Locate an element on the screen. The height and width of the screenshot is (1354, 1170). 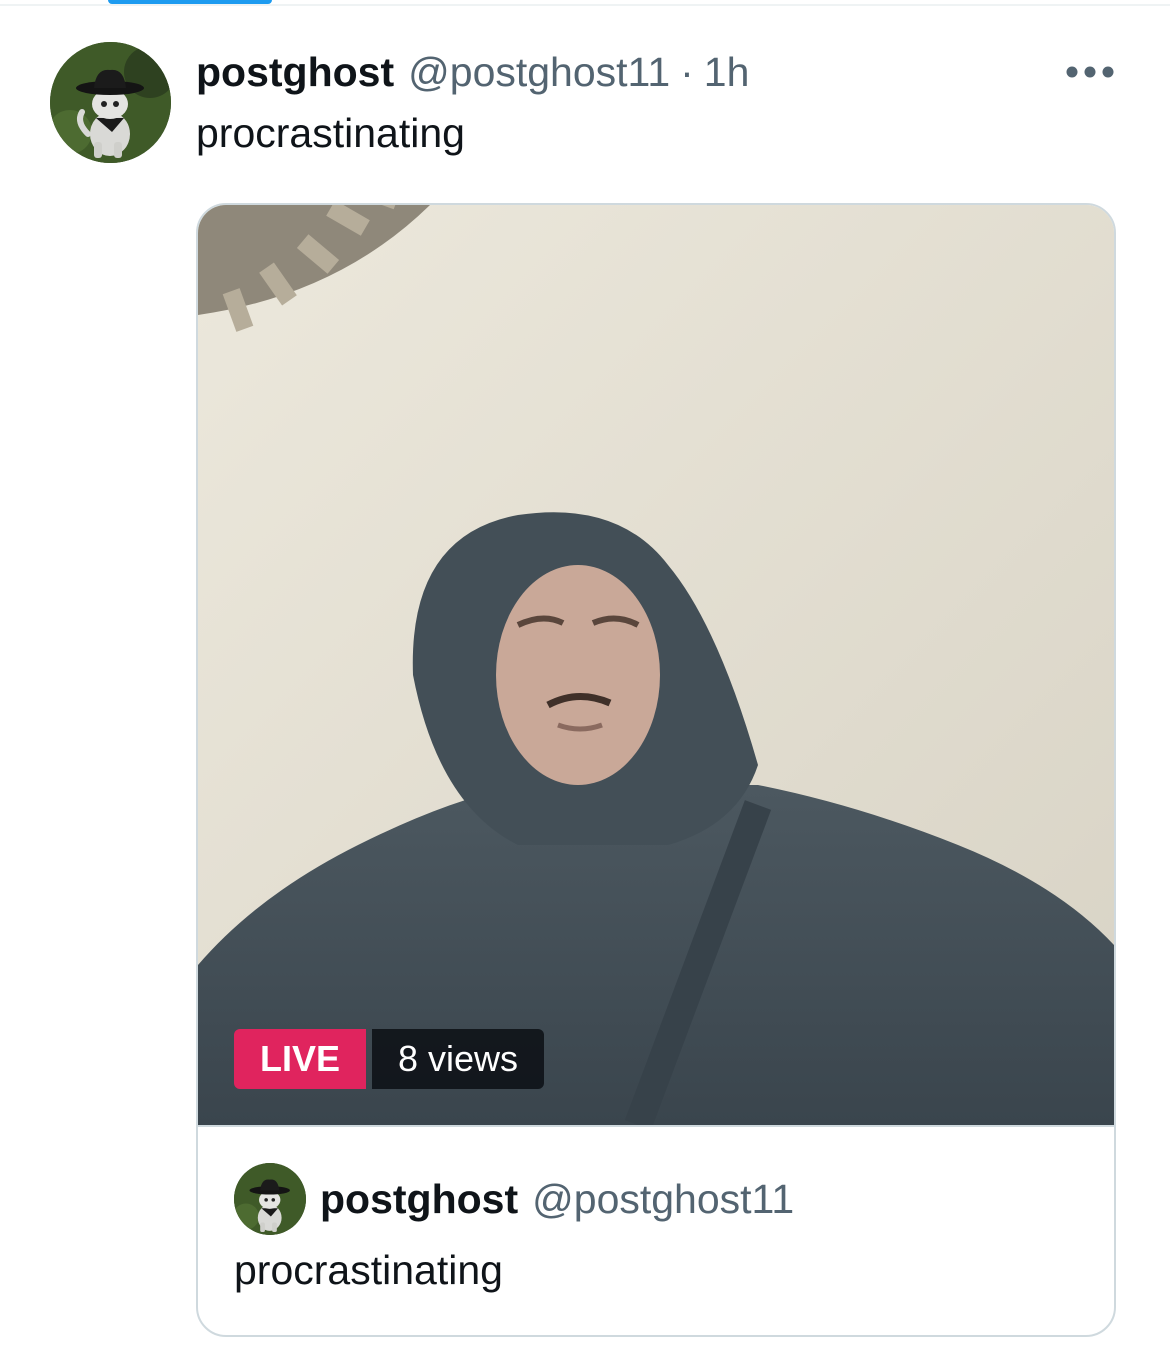
author-avatar is located at coordinates (110, 102).